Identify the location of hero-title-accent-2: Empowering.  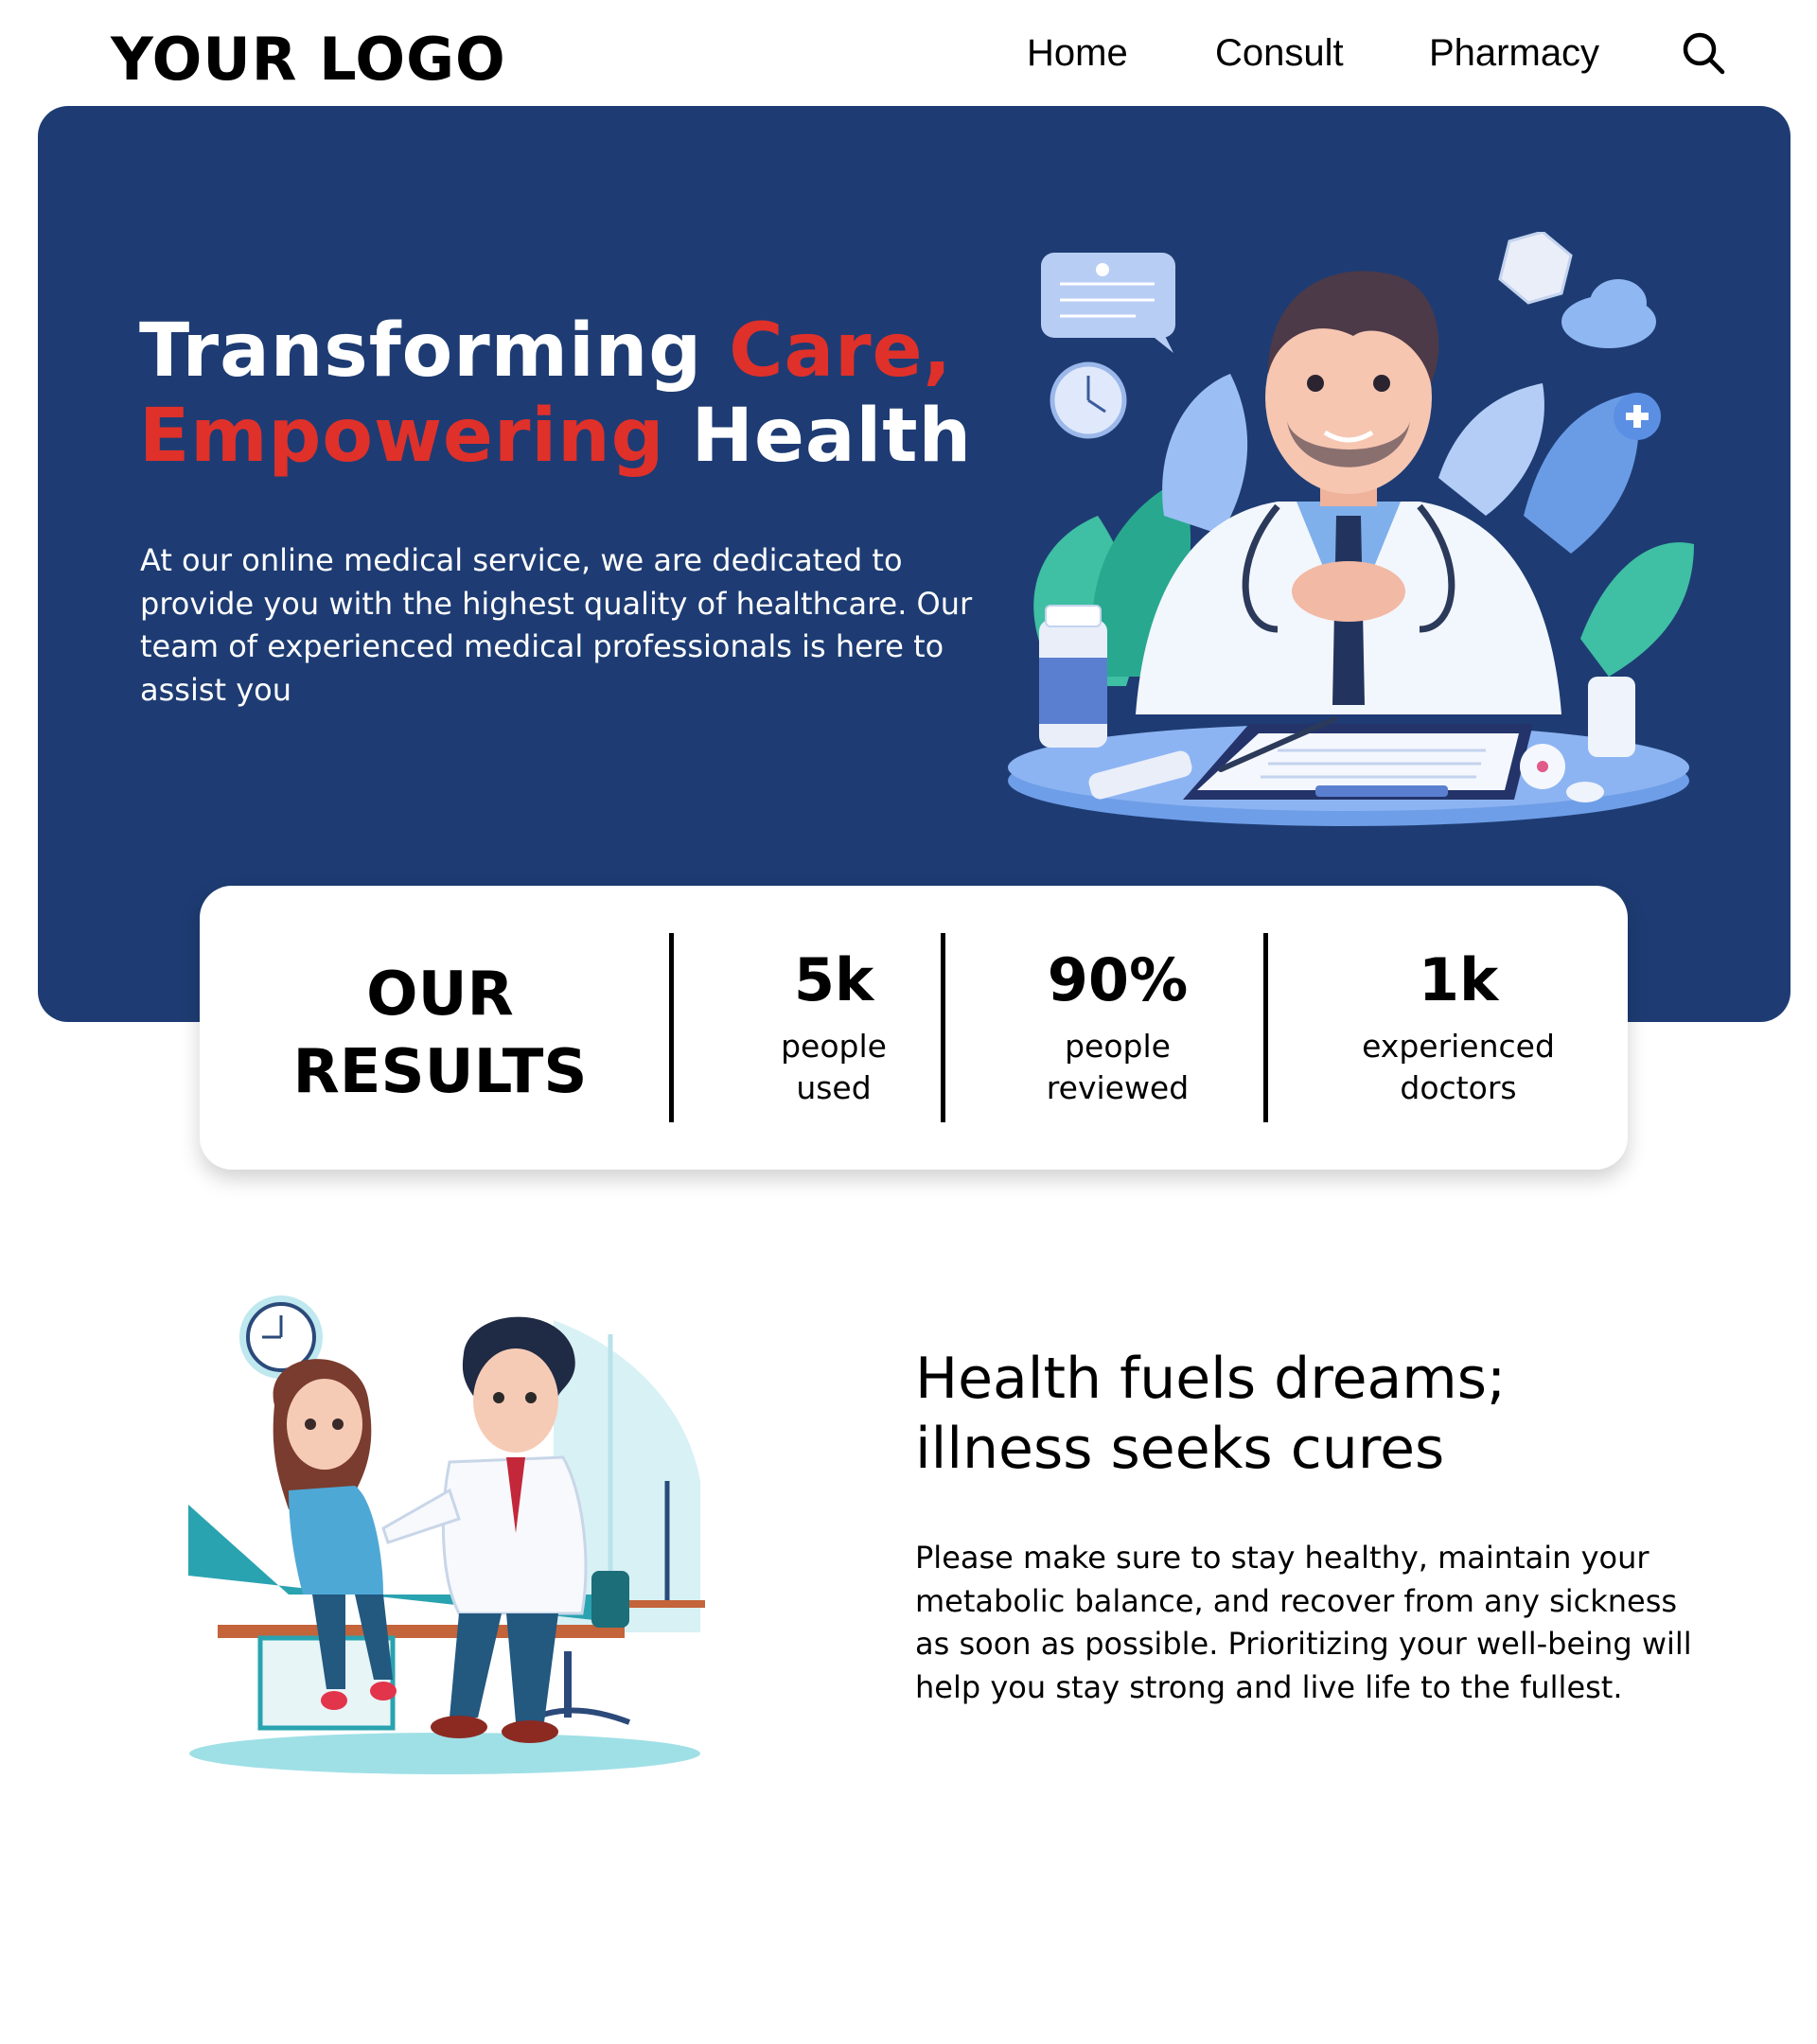
(402, 436).